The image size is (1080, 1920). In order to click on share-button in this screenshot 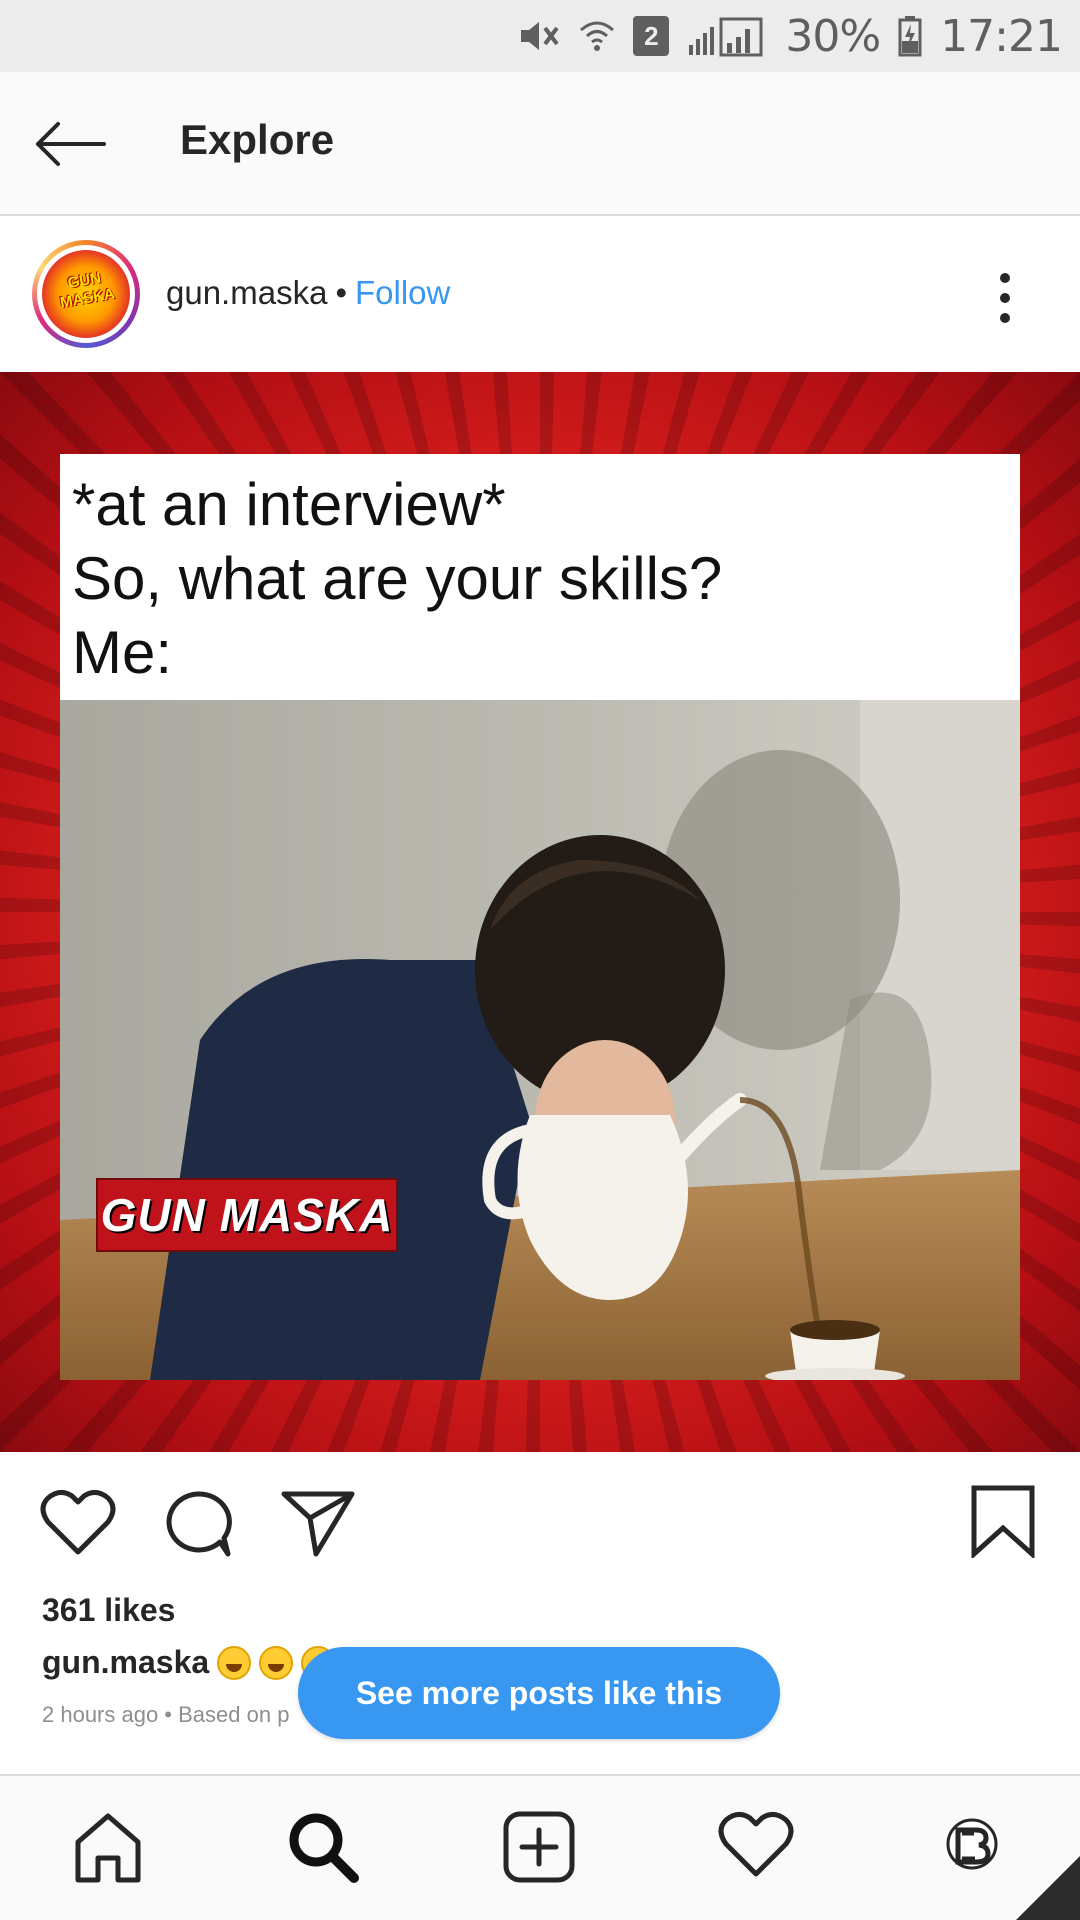, I will do `click(318, 1525)`.